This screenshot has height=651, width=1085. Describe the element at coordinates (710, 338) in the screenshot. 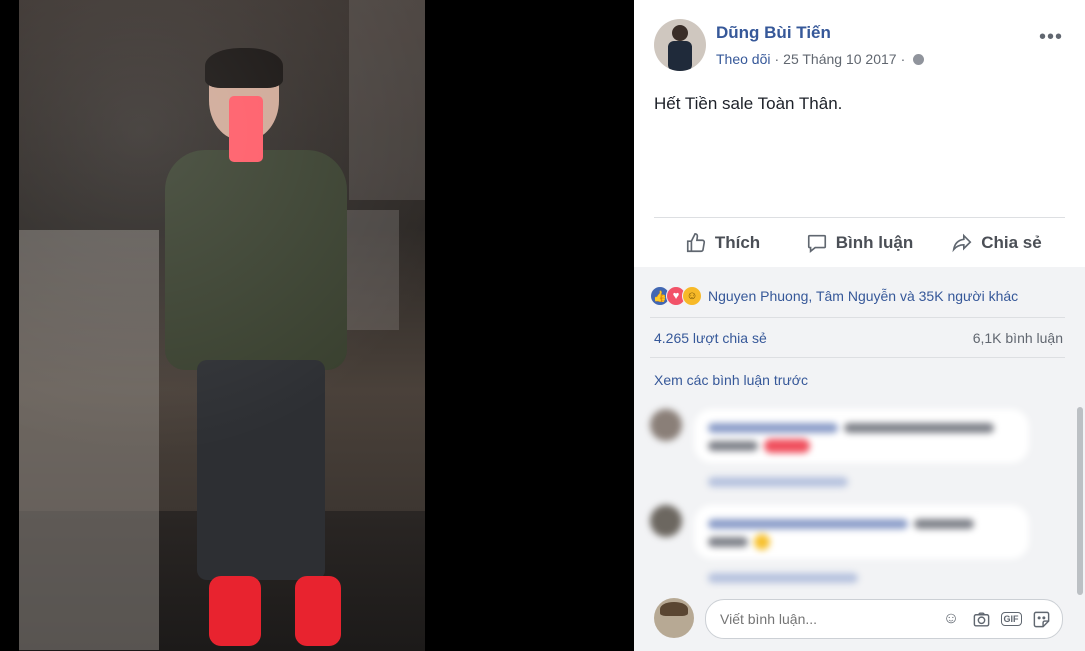

I see `share-count: 4.265 lượt chia sẻ` at that location.